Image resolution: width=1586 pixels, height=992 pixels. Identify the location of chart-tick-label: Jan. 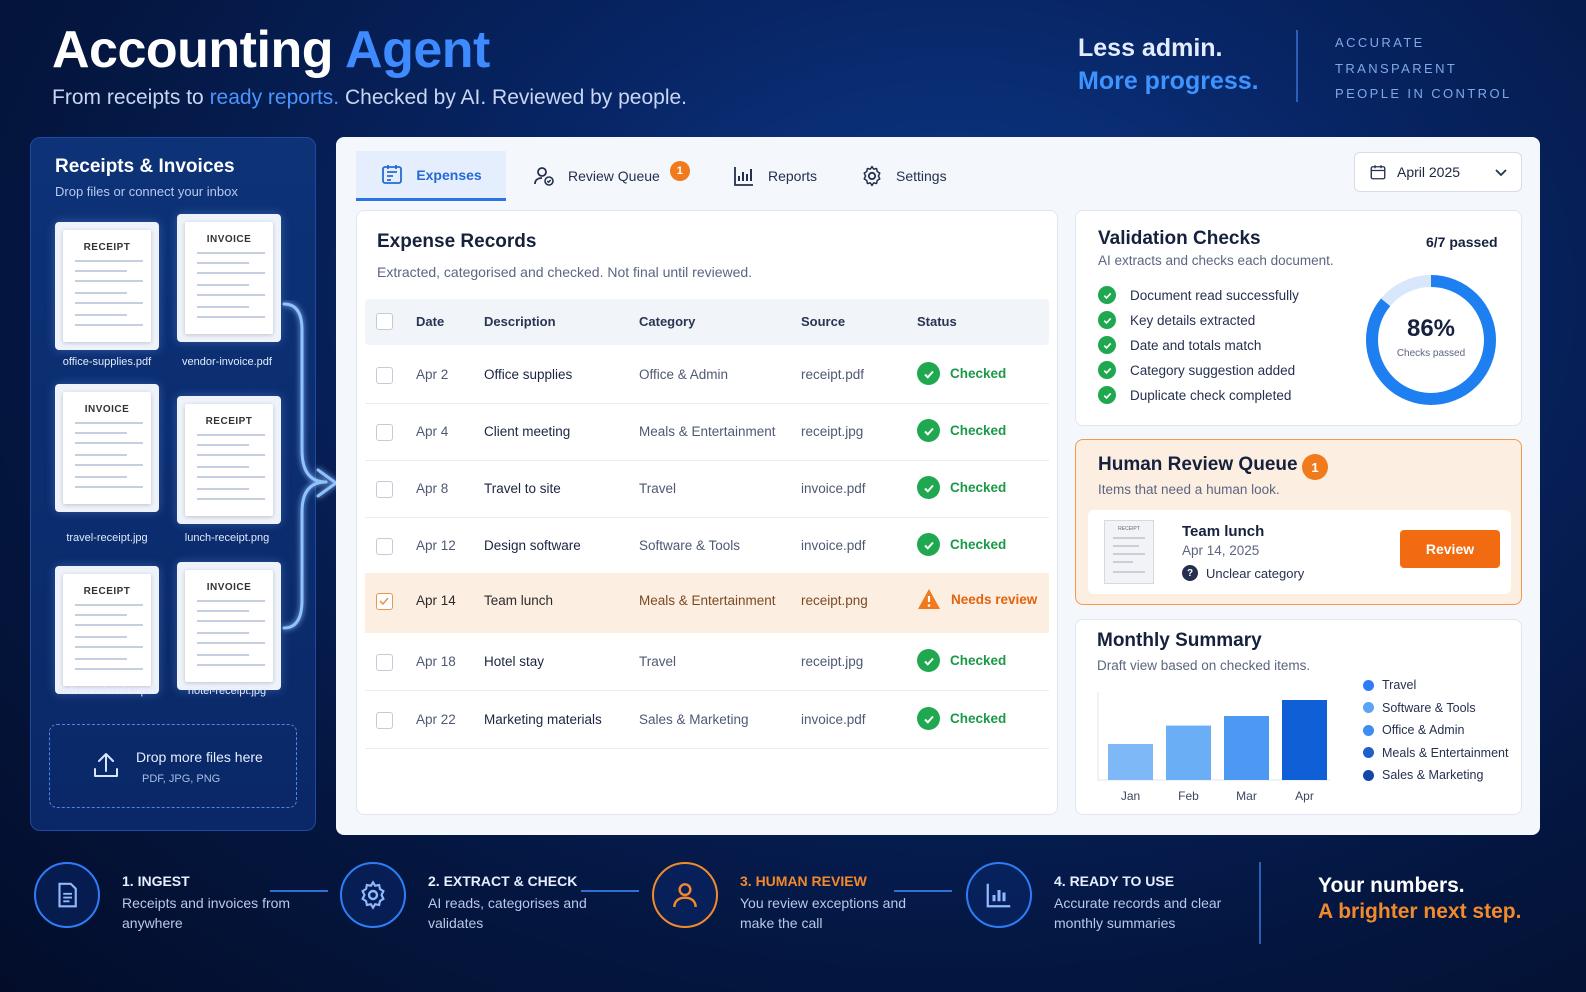
(1130, 796).